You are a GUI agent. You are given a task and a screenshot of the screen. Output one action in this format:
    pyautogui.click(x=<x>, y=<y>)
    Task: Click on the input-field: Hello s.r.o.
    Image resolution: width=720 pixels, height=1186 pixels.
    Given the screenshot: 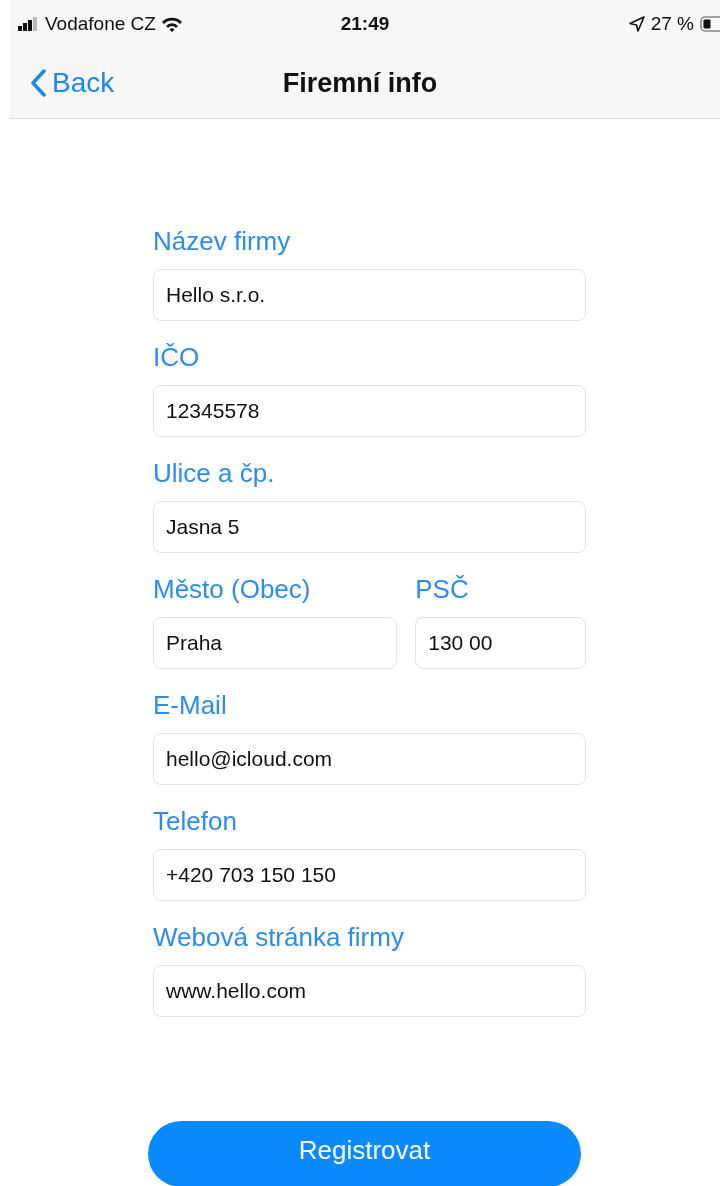 What is the action you would take?
    pyautogui.click(x=369, y=295)
    